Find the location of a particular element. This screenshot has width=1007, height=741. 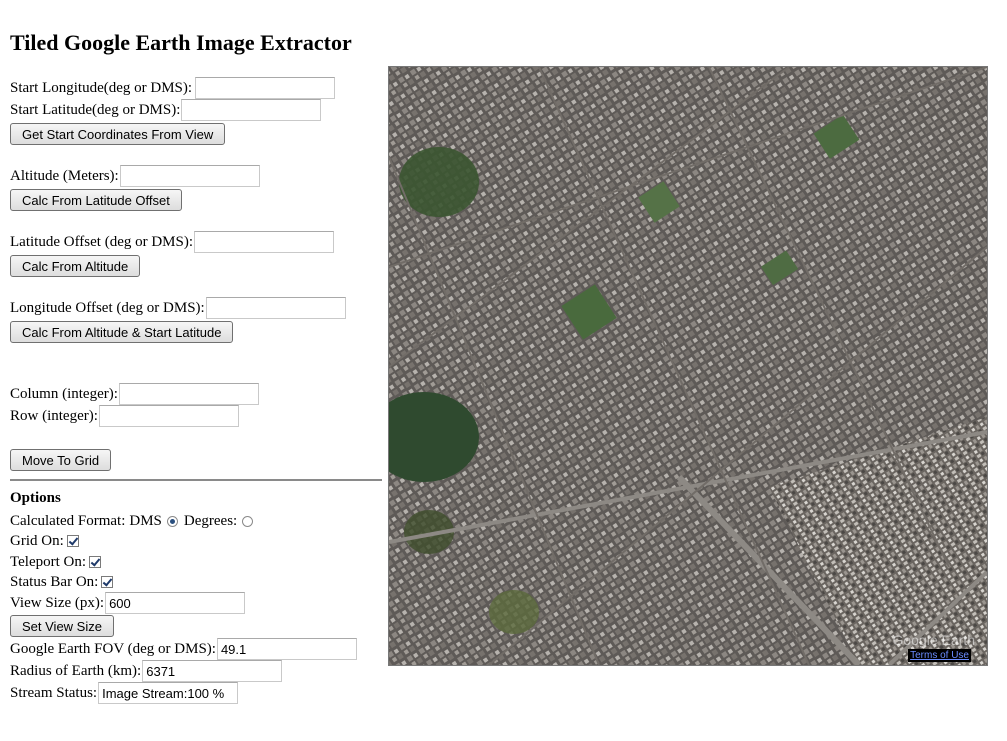

set-view-size-button: Set View Size is located at coordinates (62, 626).